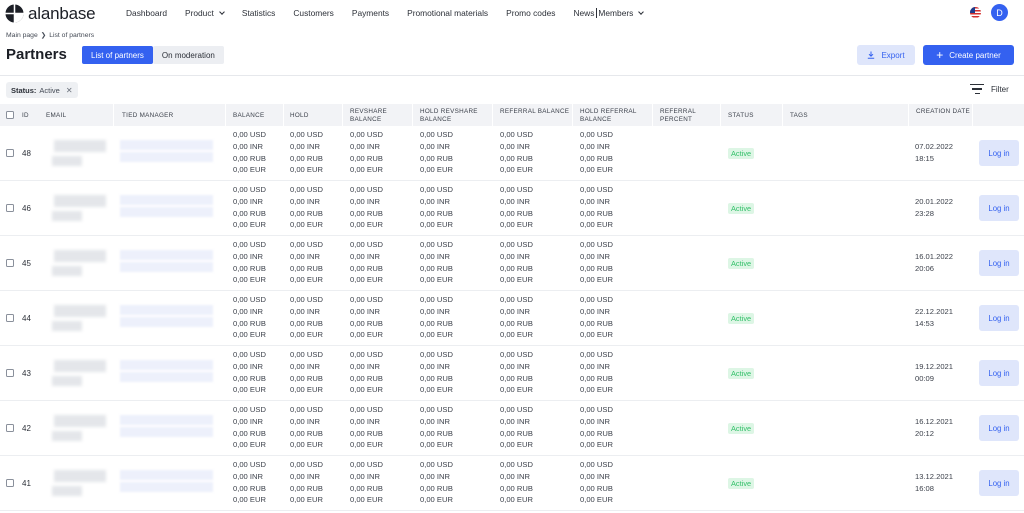  I want to click on filter-button: Filter, so click(989, 89).